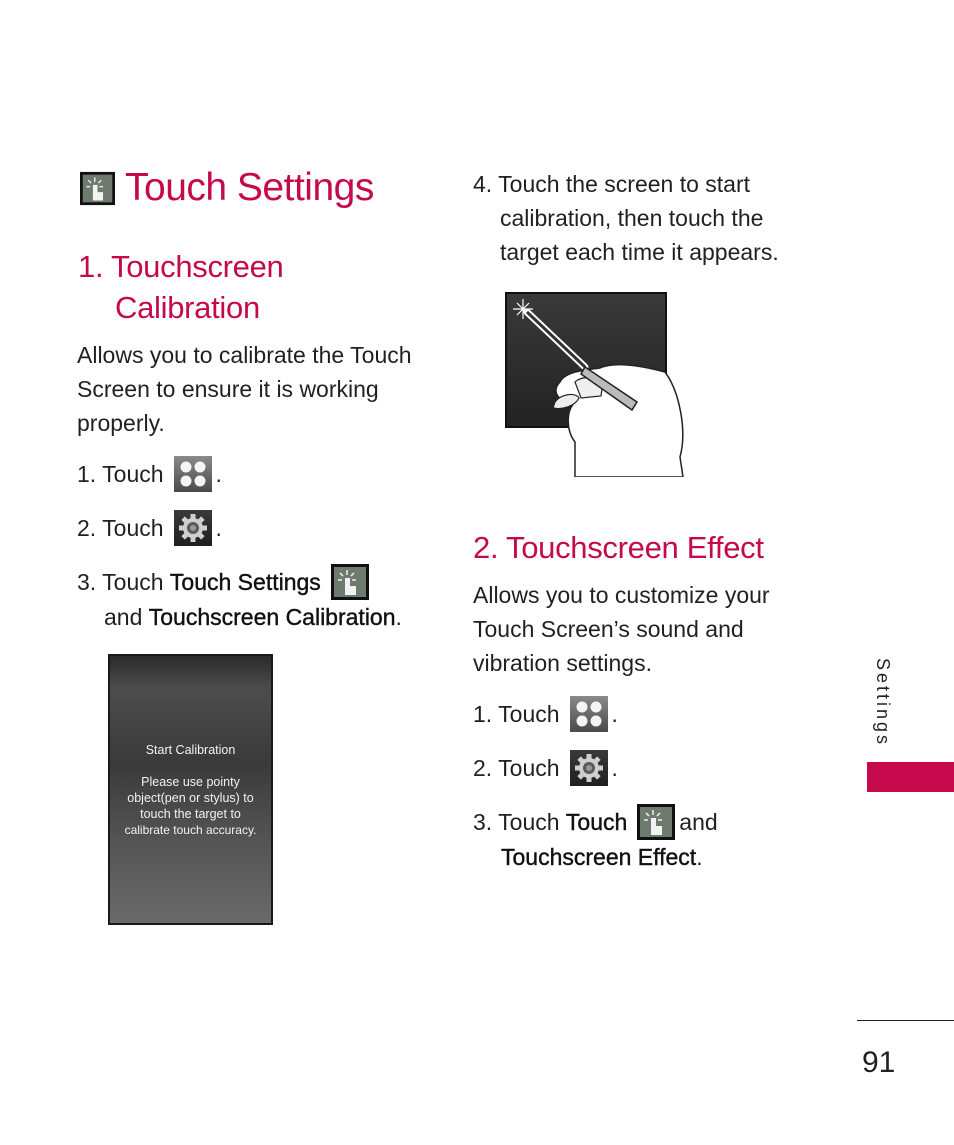 This screenshot has height=1145, width=954. Describe the element at coordinates (618, 547) in the screenshot. I see `section-heading-effect: 2. Touchscreen Effect` at that location.